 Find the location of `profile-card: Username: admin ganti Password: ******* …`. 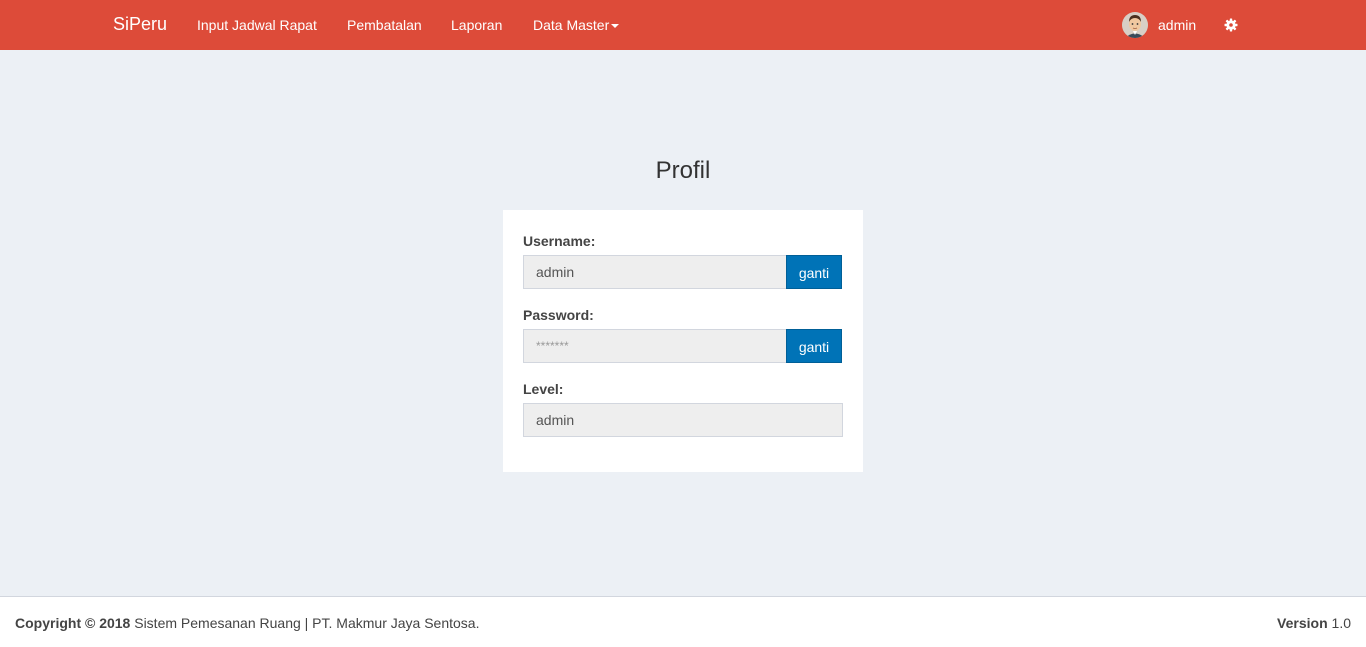

profile-card: Username: admin ganti Password: ******* … is located at coordinates (683, 341).